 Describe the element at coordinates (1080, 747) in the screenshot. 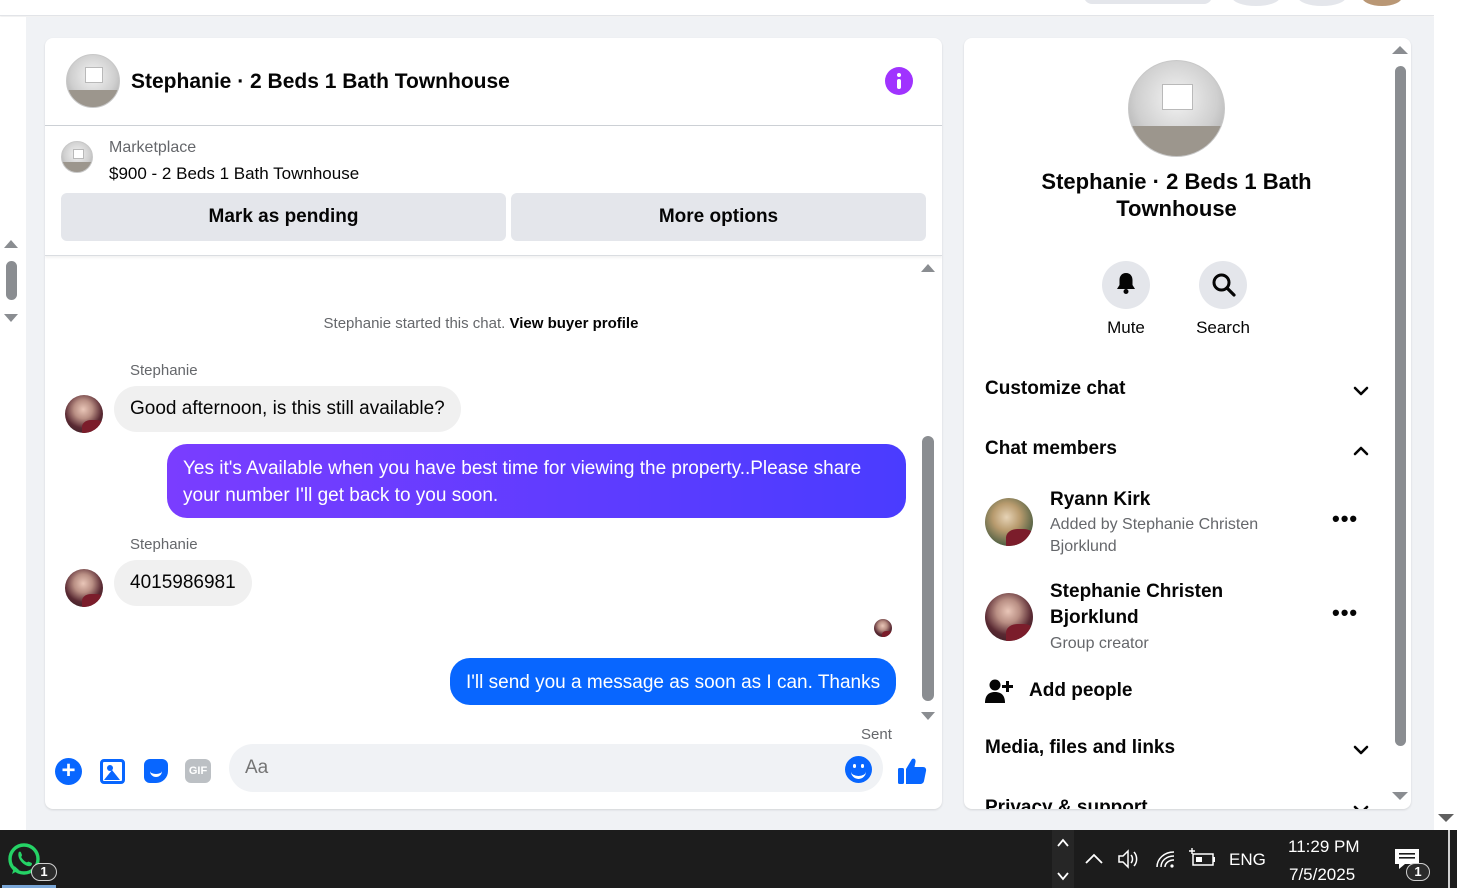

I see `media-files-links-label: Media, files and links` at that location.